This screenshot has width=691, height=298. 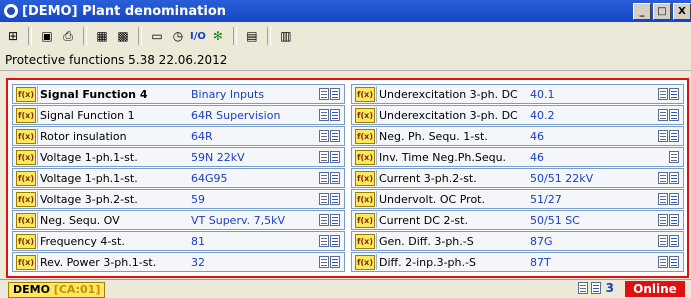 What do you see at coordinates (537, 136) in the screenshot?
I see `function-value: 46` at bounding box center [537, 136].